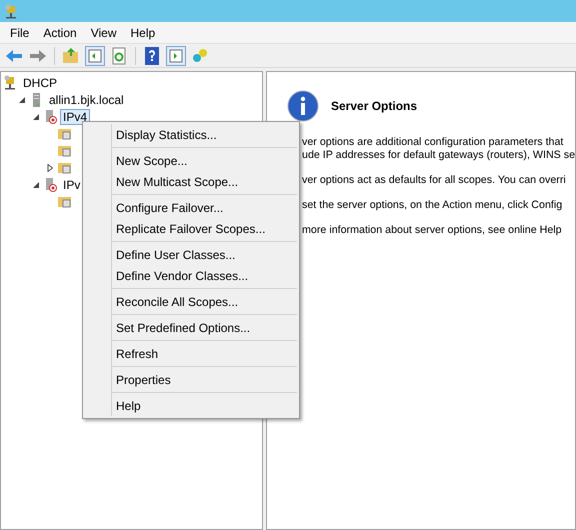 The width and height of the screenshot is (576, 530). I want to click on help-icon, so click(152, 56).